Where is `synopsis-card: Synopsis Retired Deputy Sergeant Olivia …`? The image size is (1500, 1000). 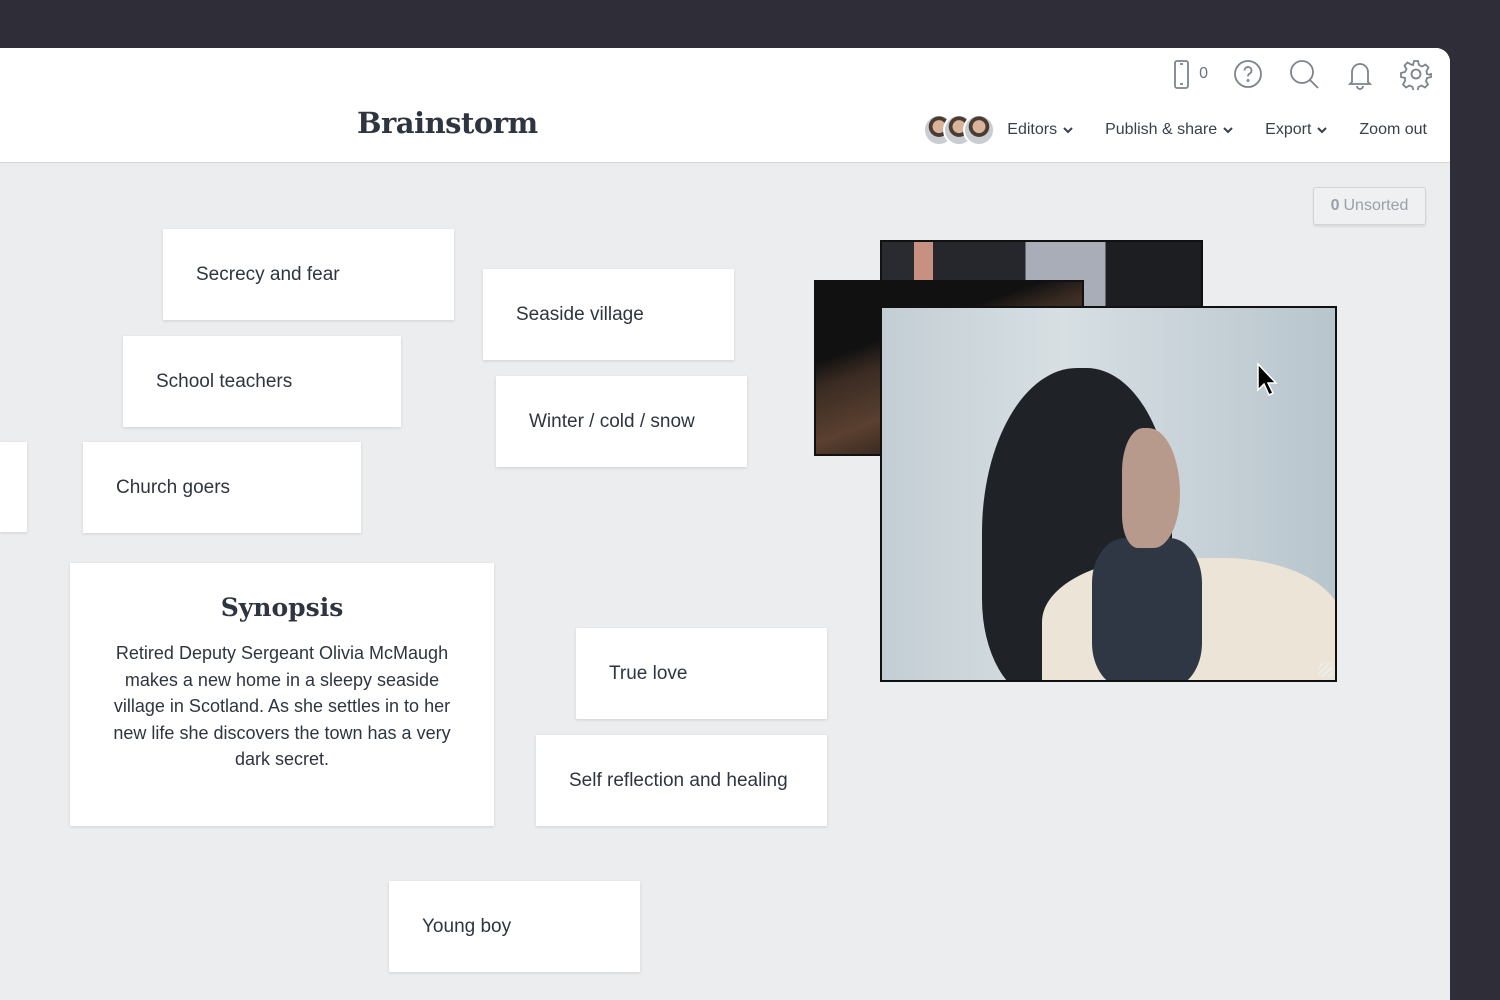
synopsis-card: Synopsis Retired Deputy Sergeant Olivia … is located at coordinates (282, 694).